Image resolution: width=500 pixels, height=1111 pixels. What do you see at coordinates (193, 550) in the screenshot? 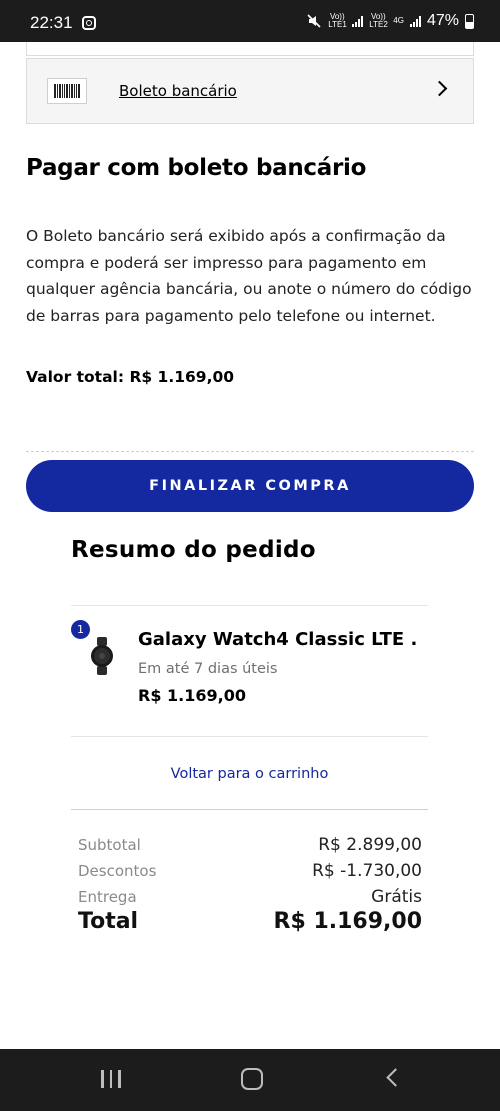
I see `order-summary-title: Resumo do pedido` at bounding box center [193, 550].